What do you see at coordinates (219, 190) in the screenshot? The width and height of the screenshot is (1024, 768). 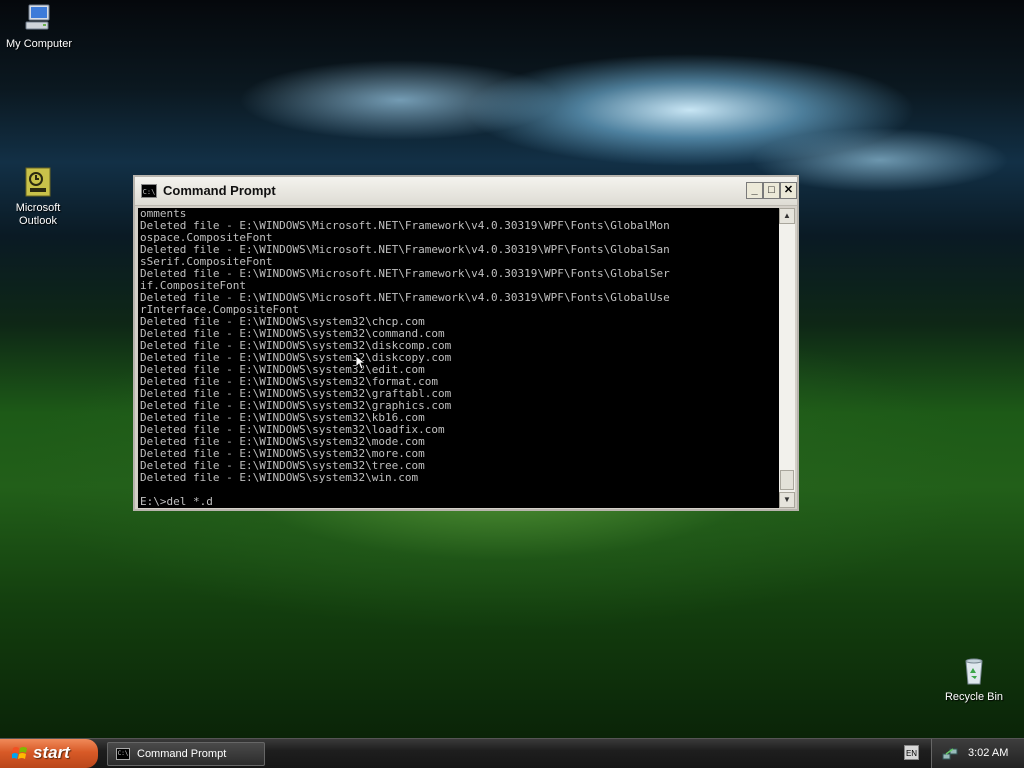 I see `window-title: Command Prompt` at bounding box center [219, 190].